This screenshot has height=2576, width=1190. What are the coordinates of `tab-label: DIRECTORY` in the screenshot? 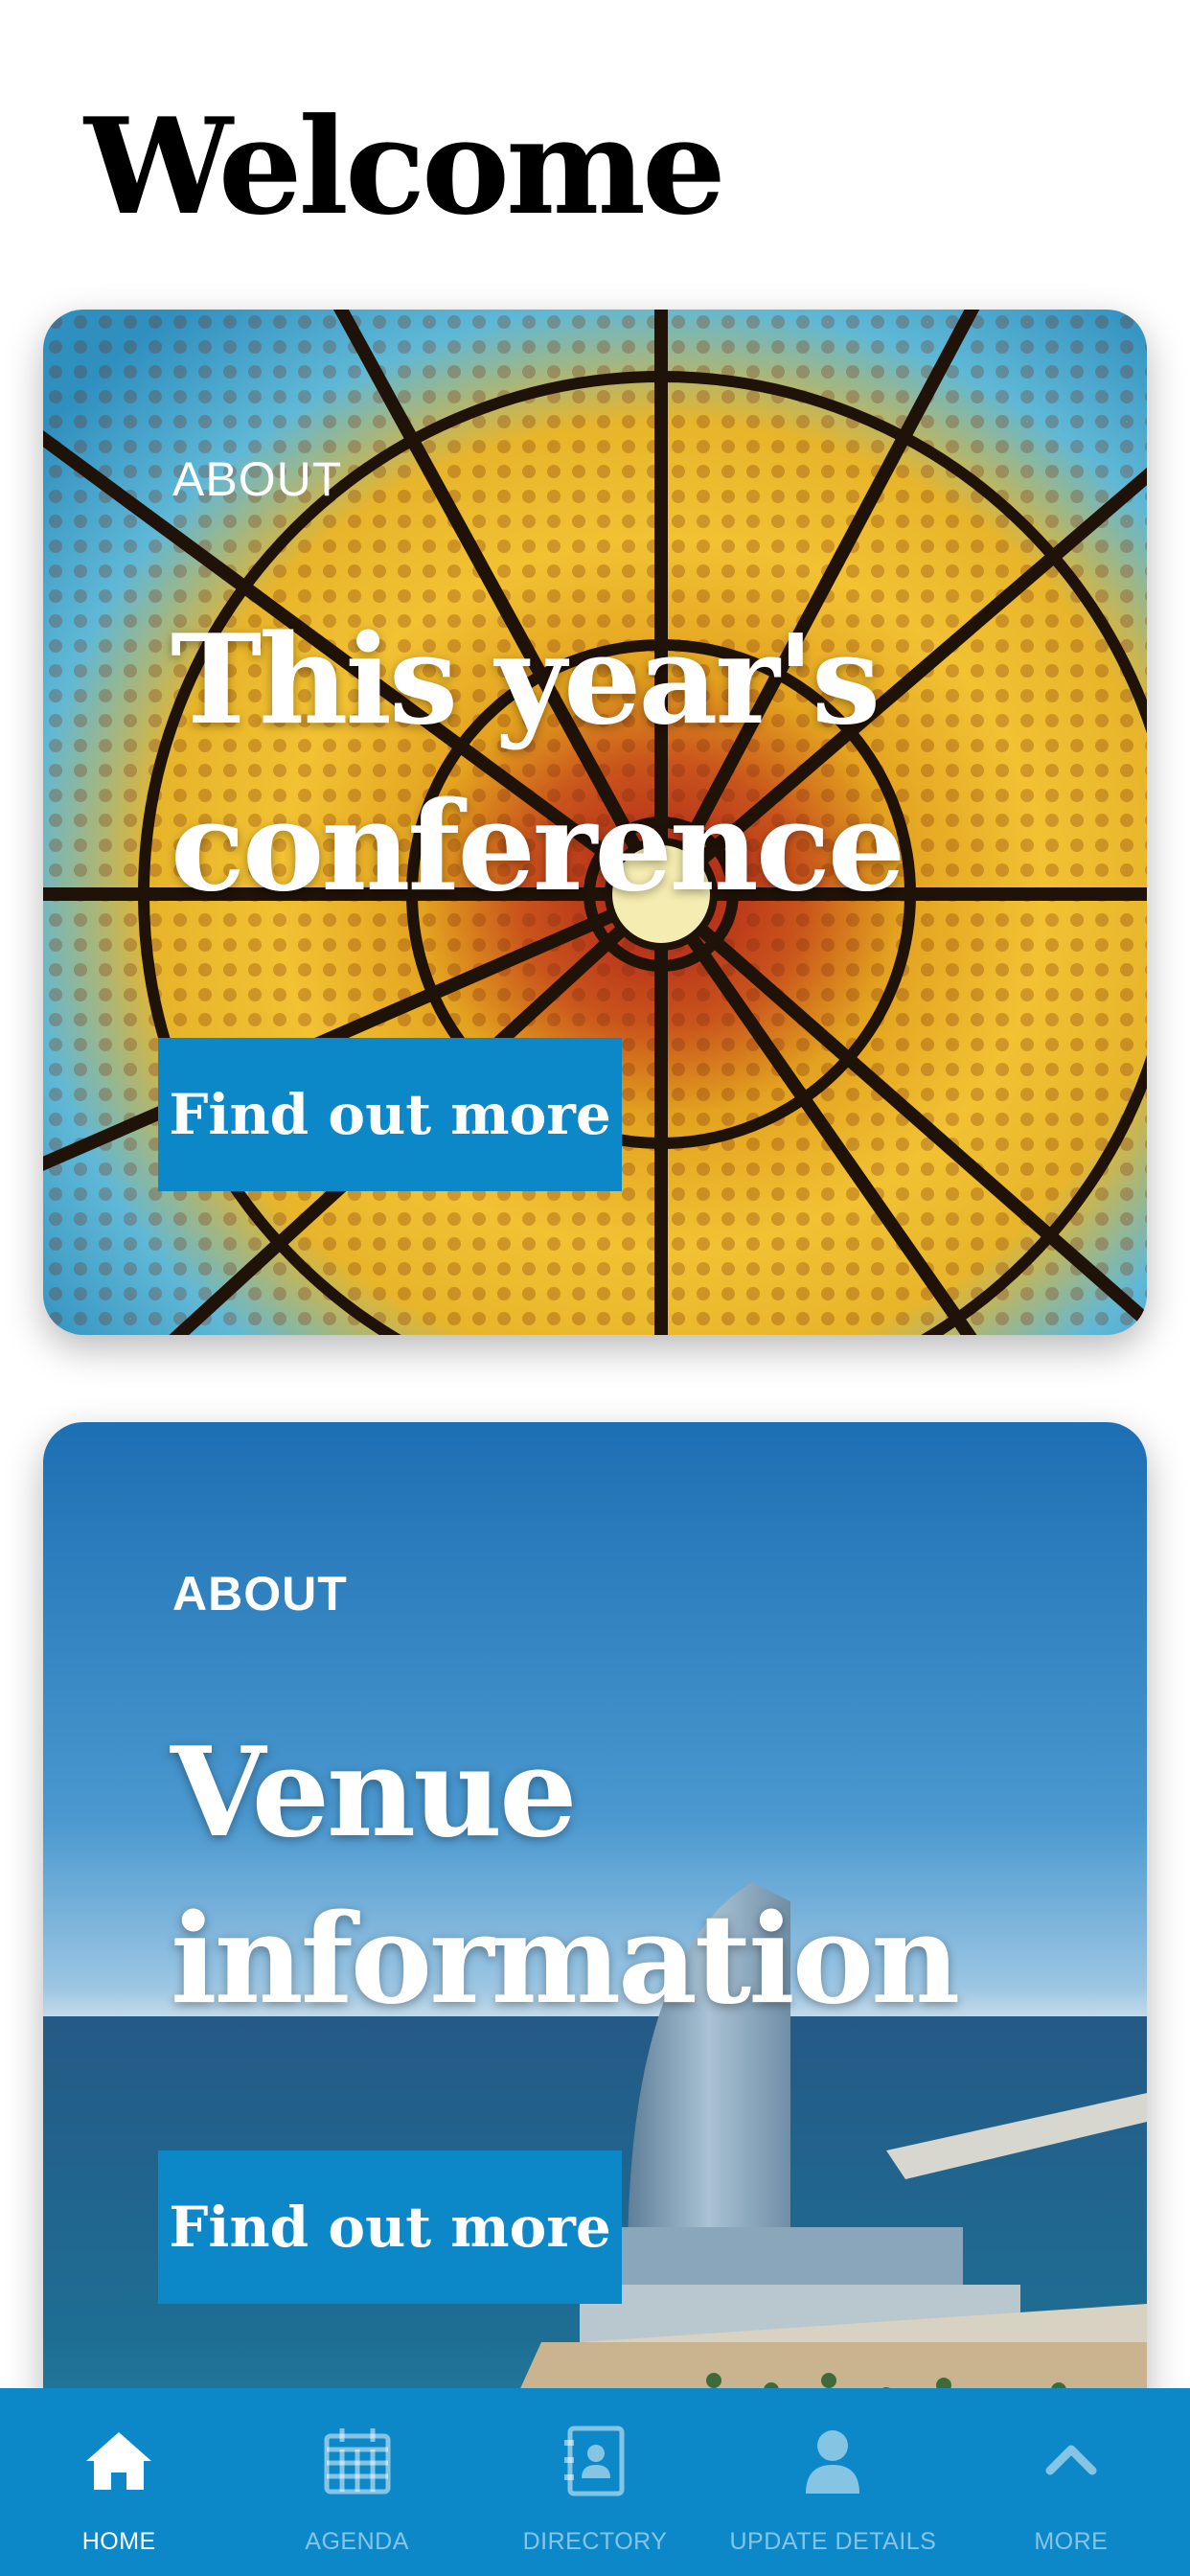 It's located at (595, 2541).